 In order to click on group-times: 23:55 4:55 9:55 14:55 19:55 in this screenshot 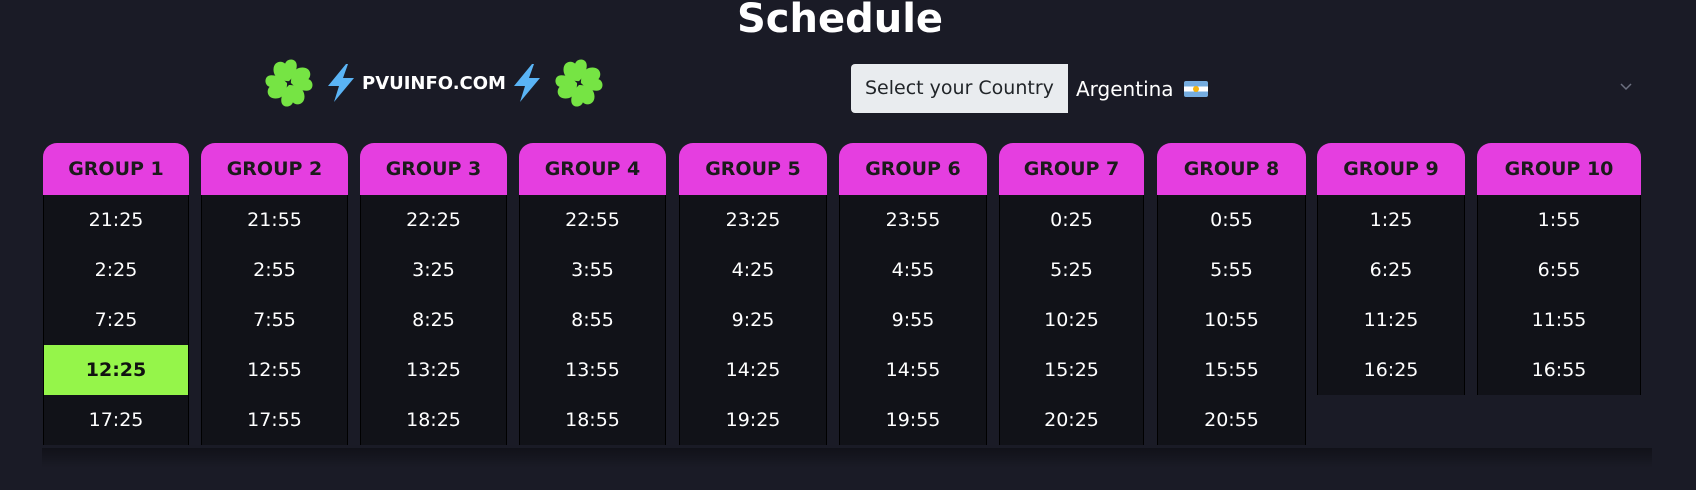, I will do `click(913, 320)`.